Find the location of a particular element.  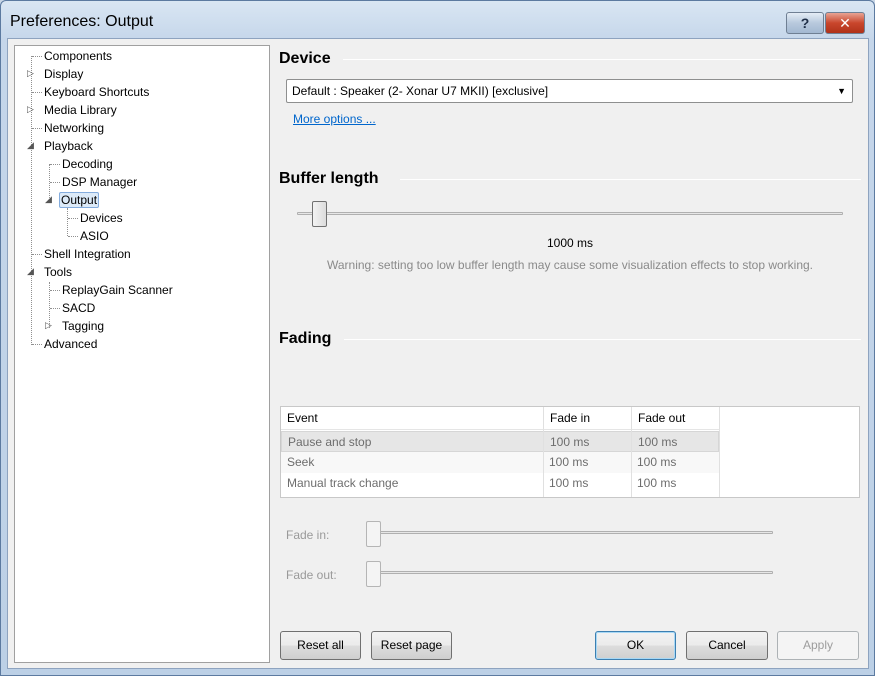

tree-item-tools: Tools is located at coordinates (58, 272).